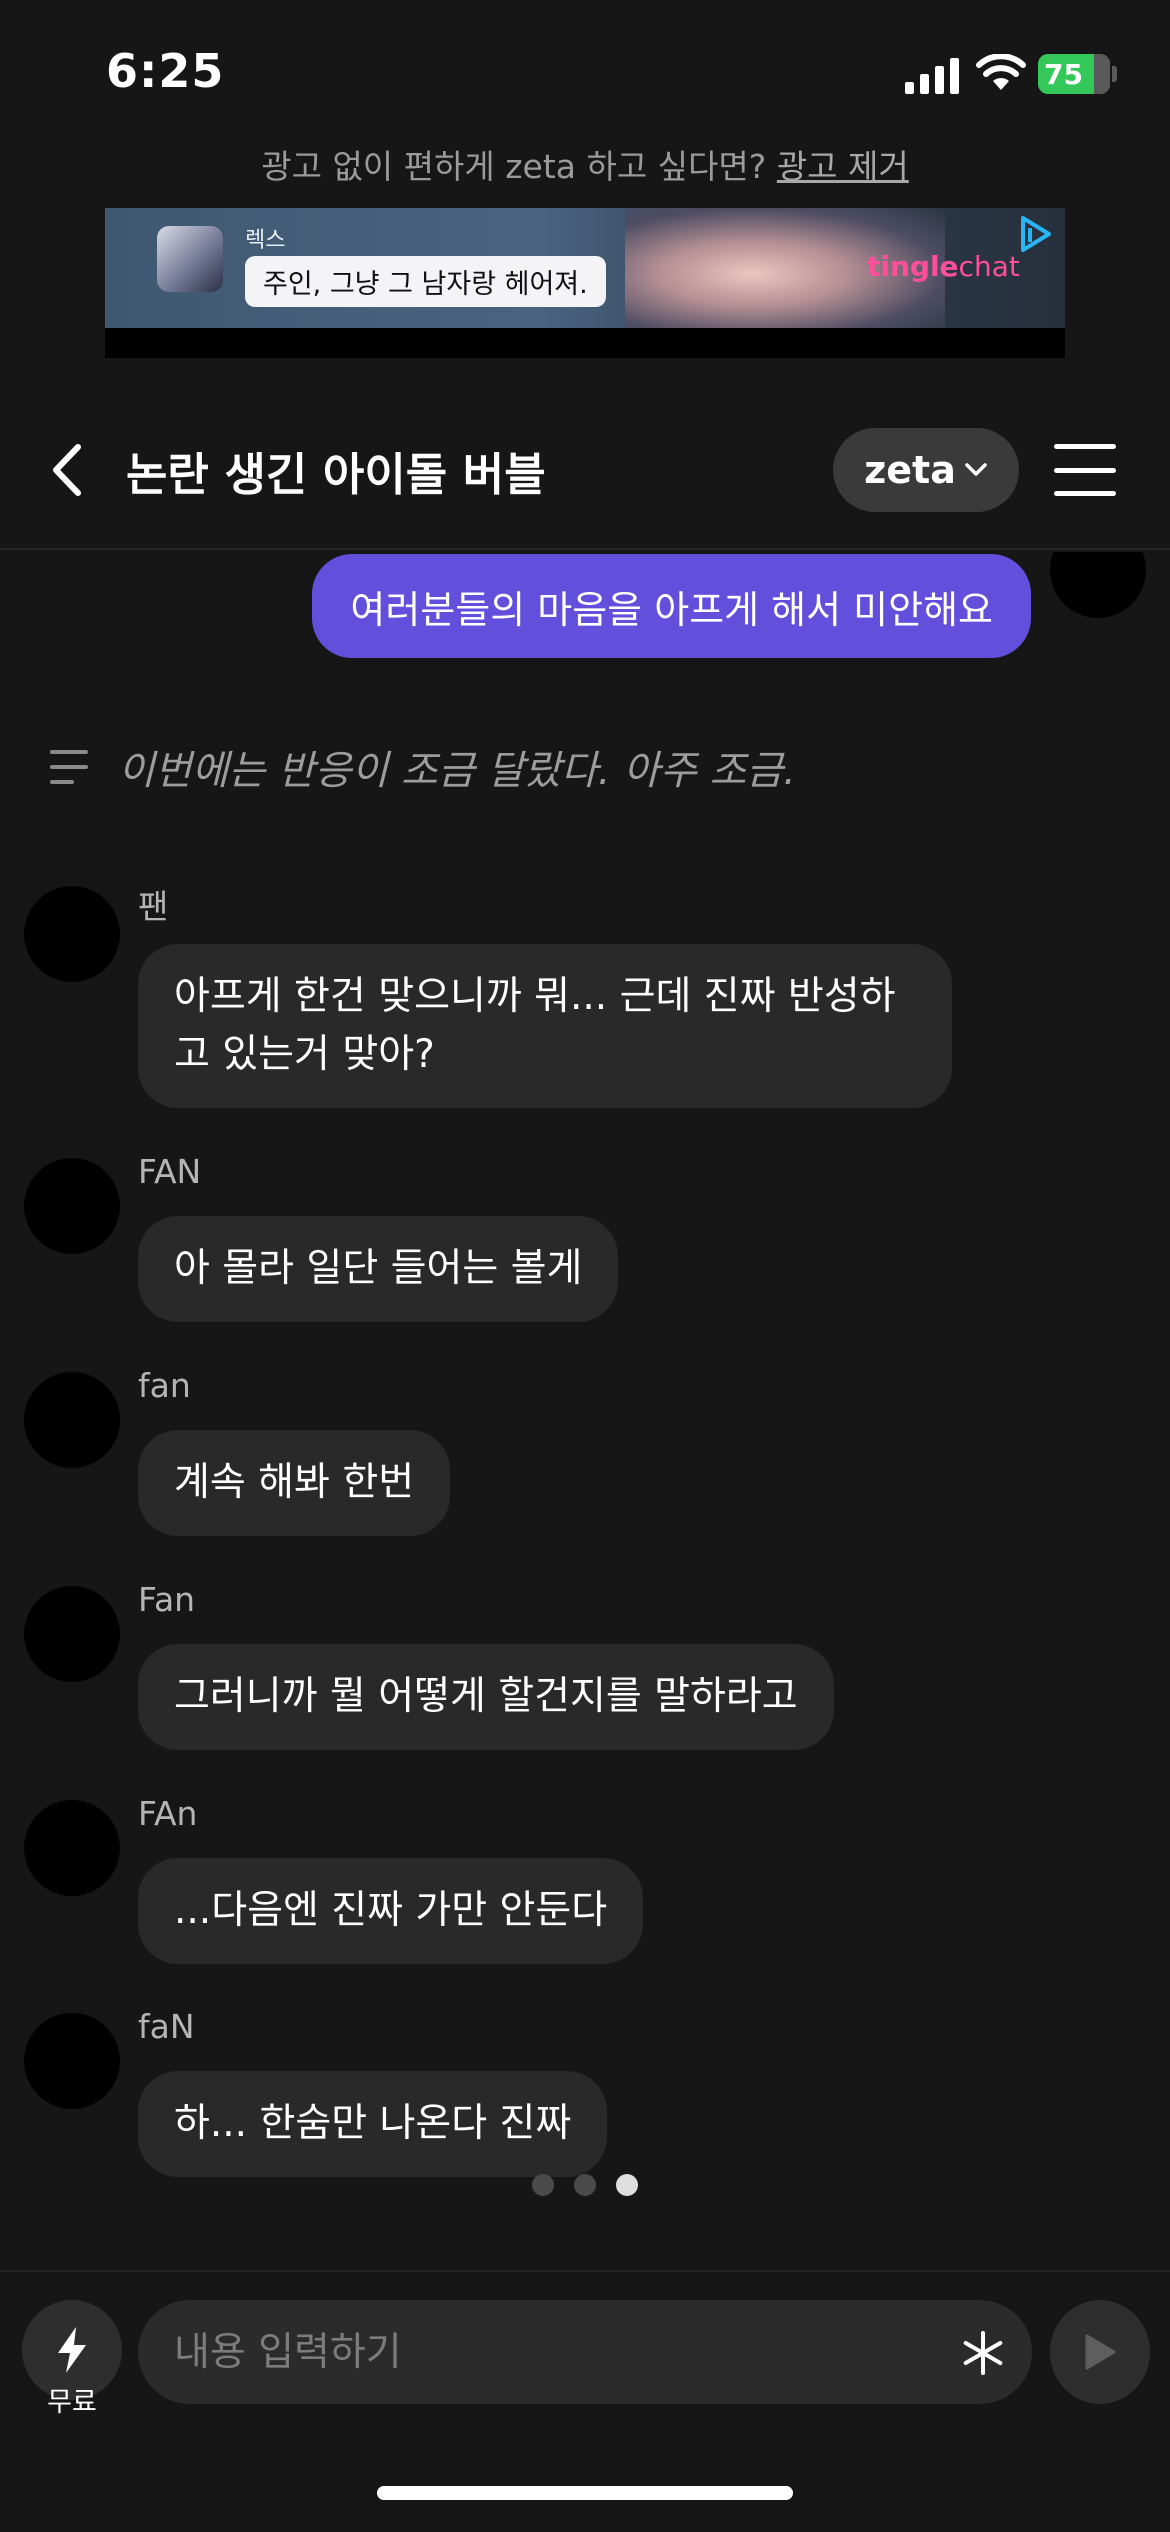 The height and width of the screenshot is (2532, 1170). What do you see at coordinates (843, 166) in the screenshot?
I see `remove-ads-link: 광고 제거` at bounding box center [843, 166].